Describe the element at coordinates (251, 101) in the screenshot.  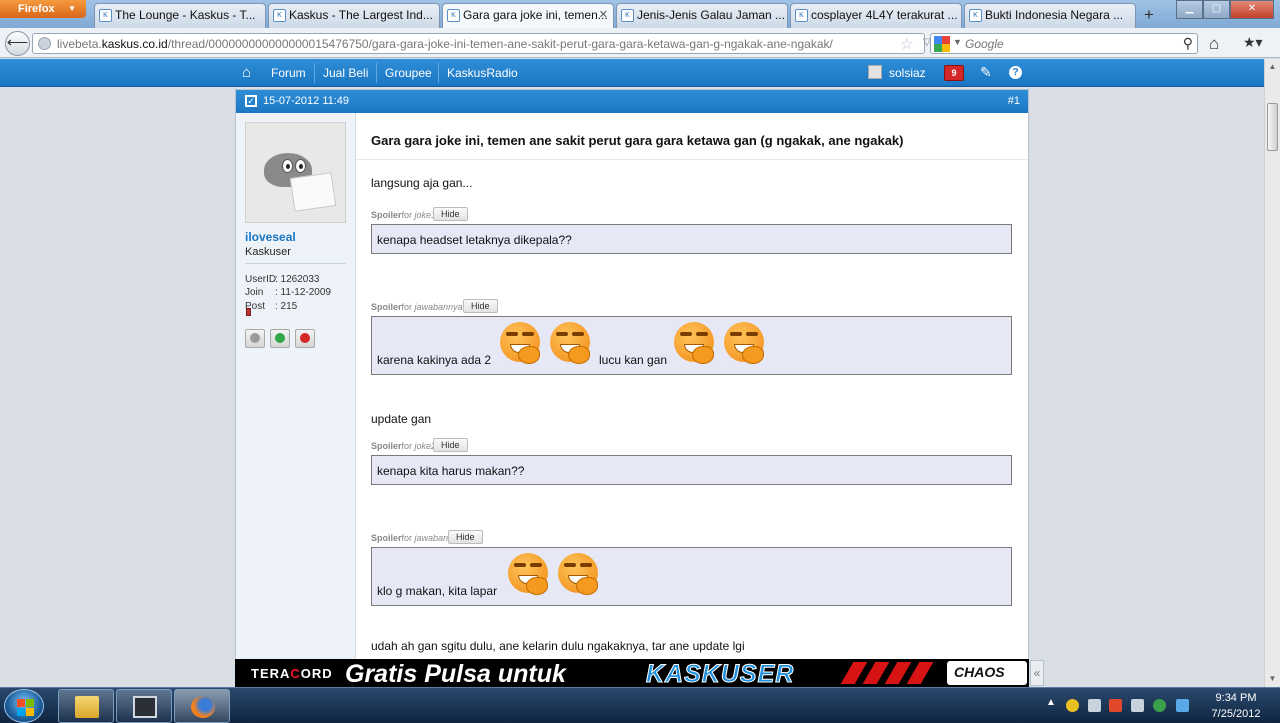
I see `checkbox-icon: ✓` at that location.